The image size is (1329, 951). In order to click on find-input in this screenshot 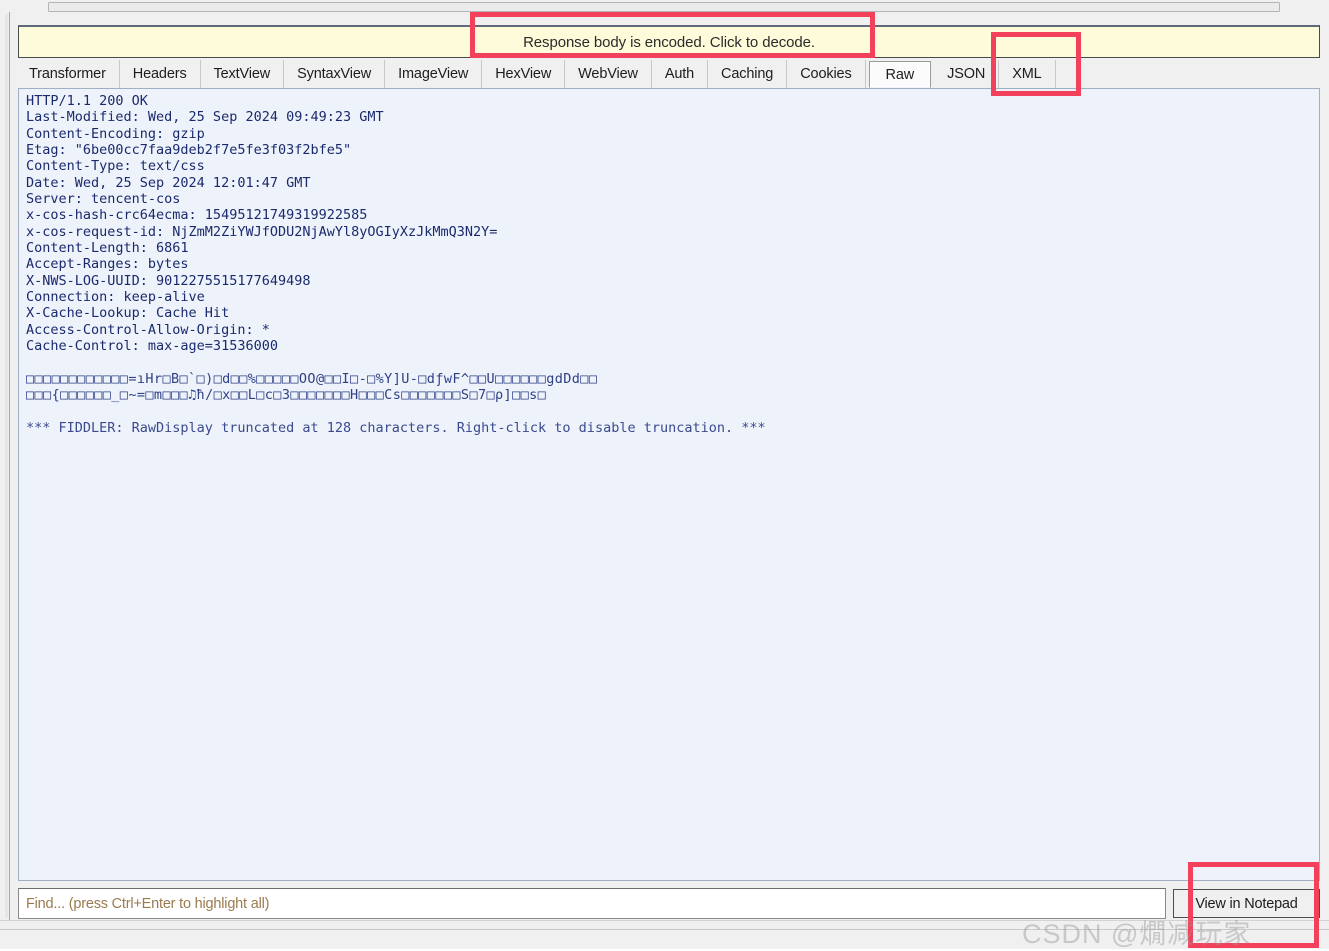, I will do `click(592, 903)`.